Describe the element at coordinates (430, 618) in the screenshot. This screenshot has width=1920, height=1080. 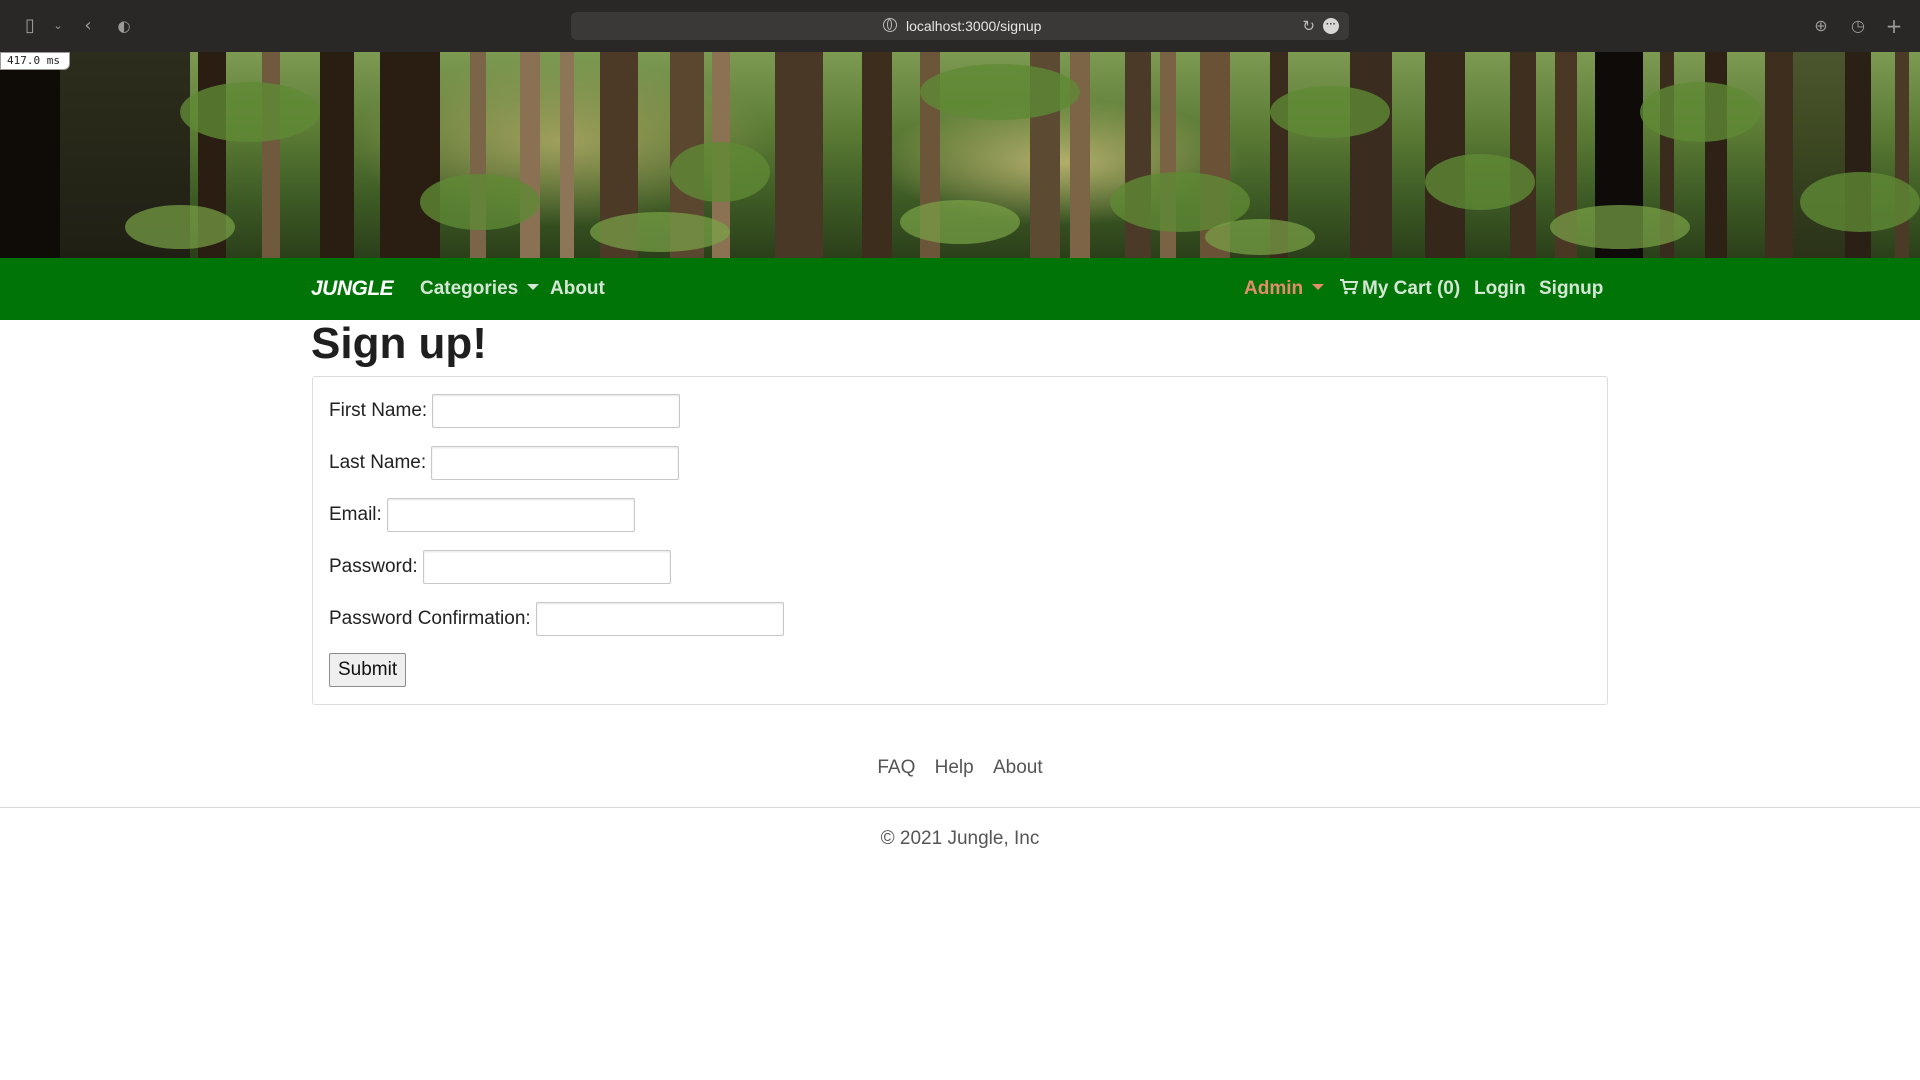
I see `password-confirmation-label: Password Confirmation:` at that location.